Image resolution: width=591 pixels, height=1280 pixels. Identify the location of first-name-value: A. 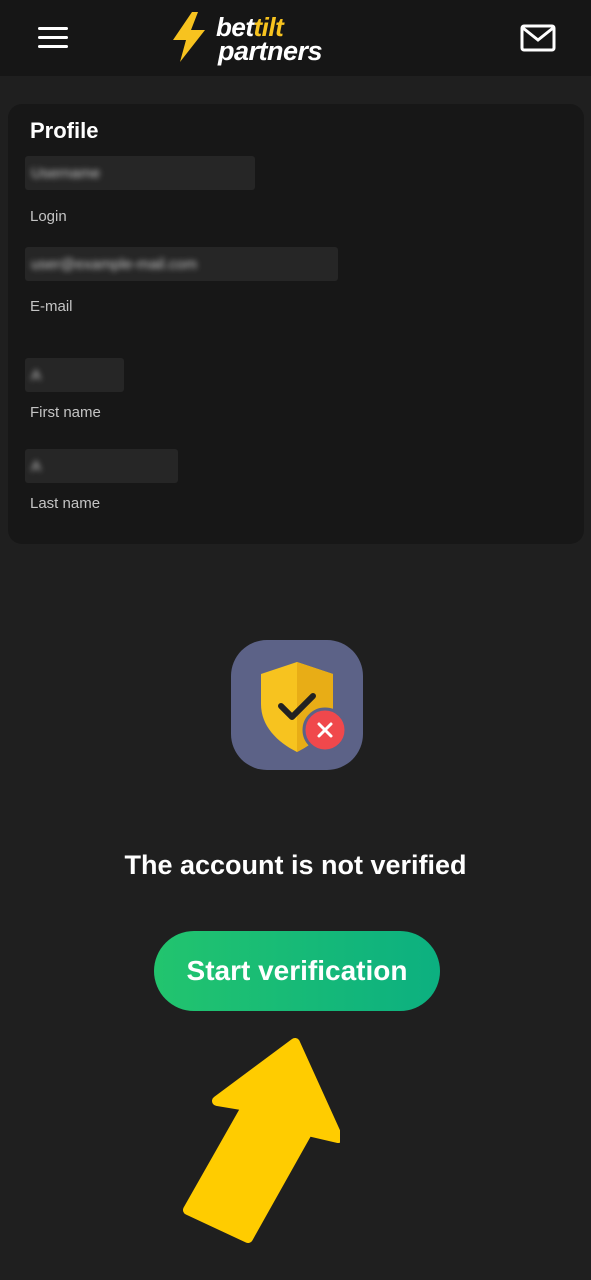
(74, 375).